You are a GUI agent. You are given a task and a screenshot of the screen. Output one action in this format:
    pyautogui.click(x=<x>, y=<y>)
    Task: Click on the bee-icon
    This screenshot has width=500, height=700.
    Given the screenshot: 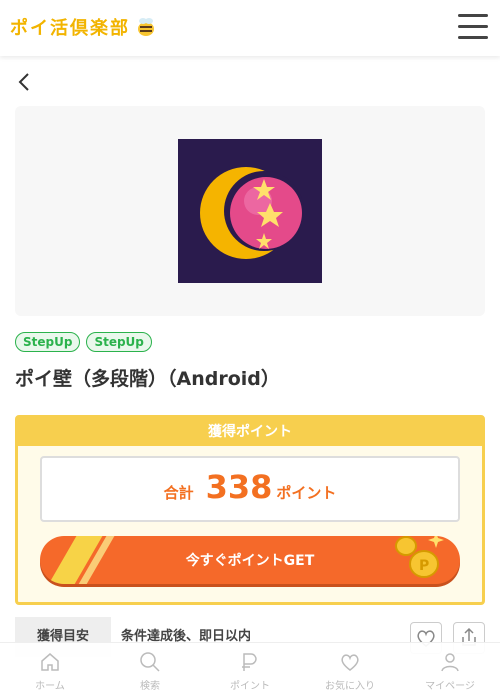 What is the action you would take?
    pyautogui.click(x=146, y=27)
    